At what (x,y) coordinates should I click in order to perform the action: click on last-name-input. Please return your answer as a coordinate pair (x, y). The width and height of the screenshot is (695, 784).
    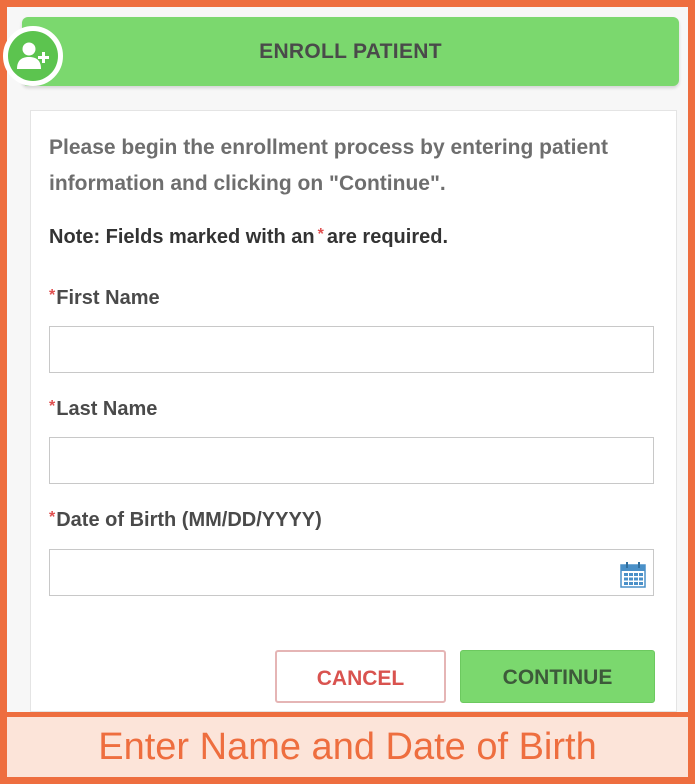
    Looking at the image, I should click on (351, 460).